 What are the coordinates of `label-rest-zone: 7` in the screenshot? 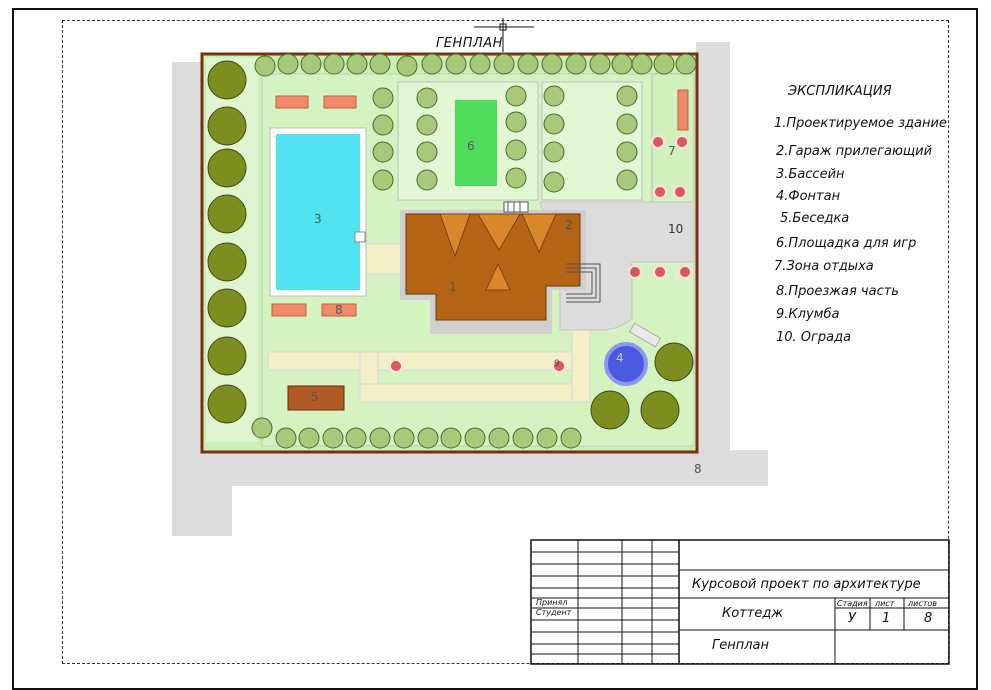 It's located at (672, 151).